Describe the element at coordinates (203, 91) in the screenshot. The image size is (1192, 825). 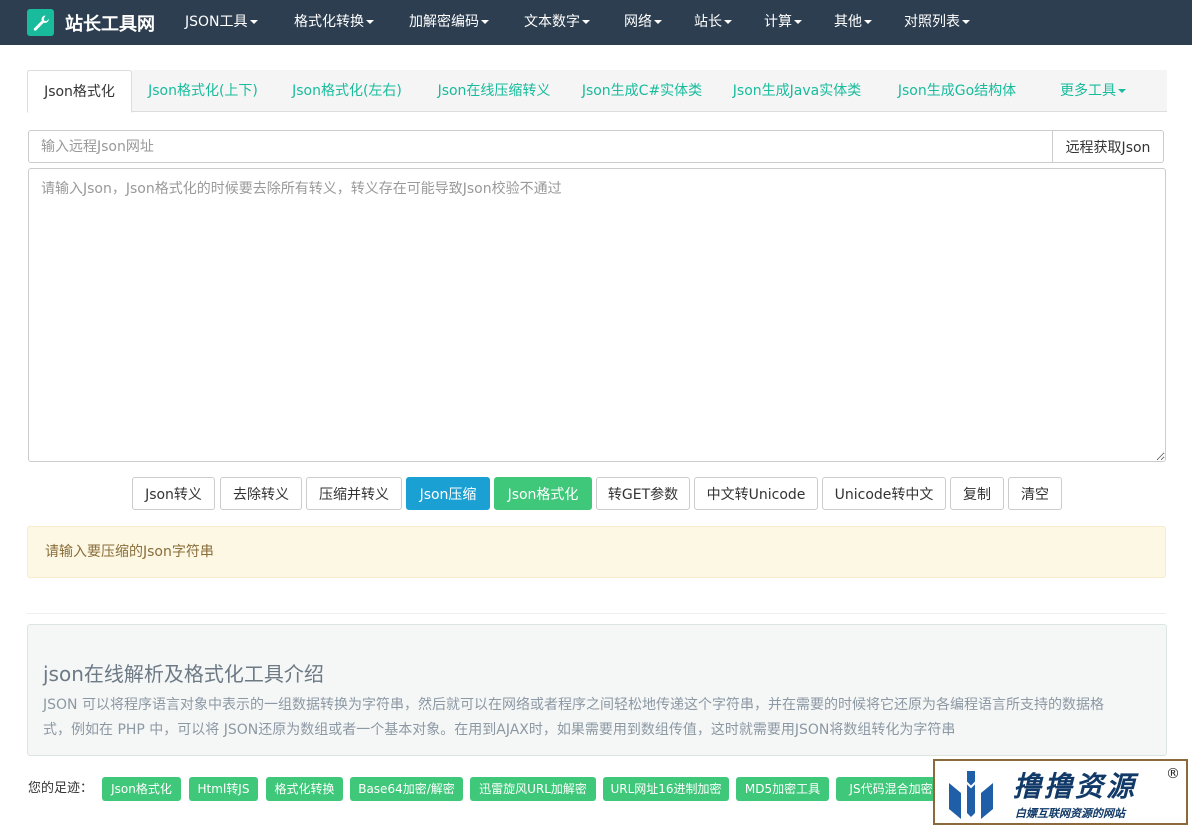
I see `tab-json-format-vertical: Json格式化(上下)` at that location.